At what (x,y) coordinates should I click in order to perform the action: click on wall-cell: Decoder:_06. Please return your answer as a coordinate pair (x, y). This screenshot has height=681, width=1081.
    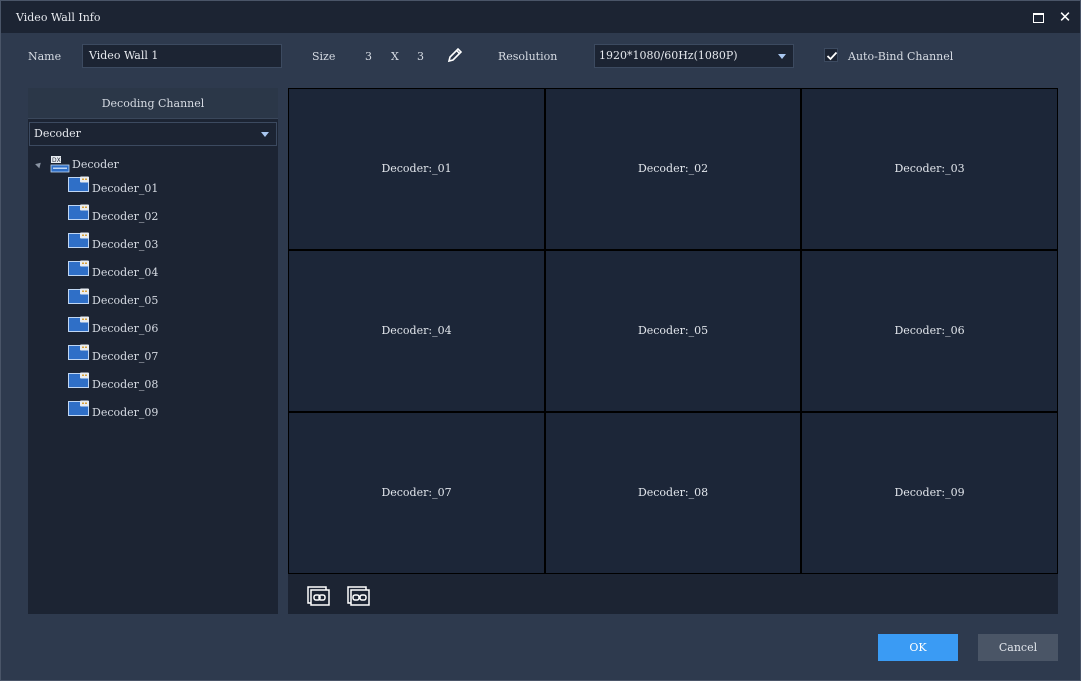
    Looking at the image, I should click on (929, 331).